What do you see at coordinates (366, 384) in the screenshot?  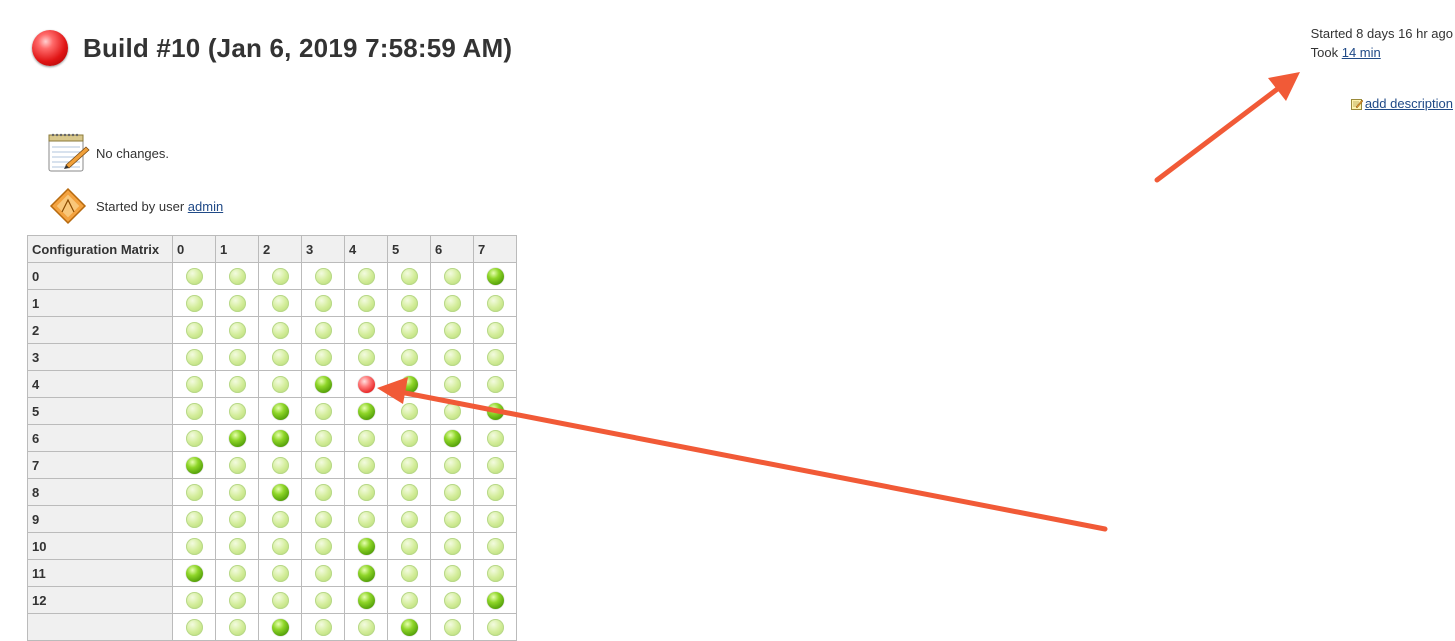 I see `failed-red-ball-icon` at bounding box center [366, 384].